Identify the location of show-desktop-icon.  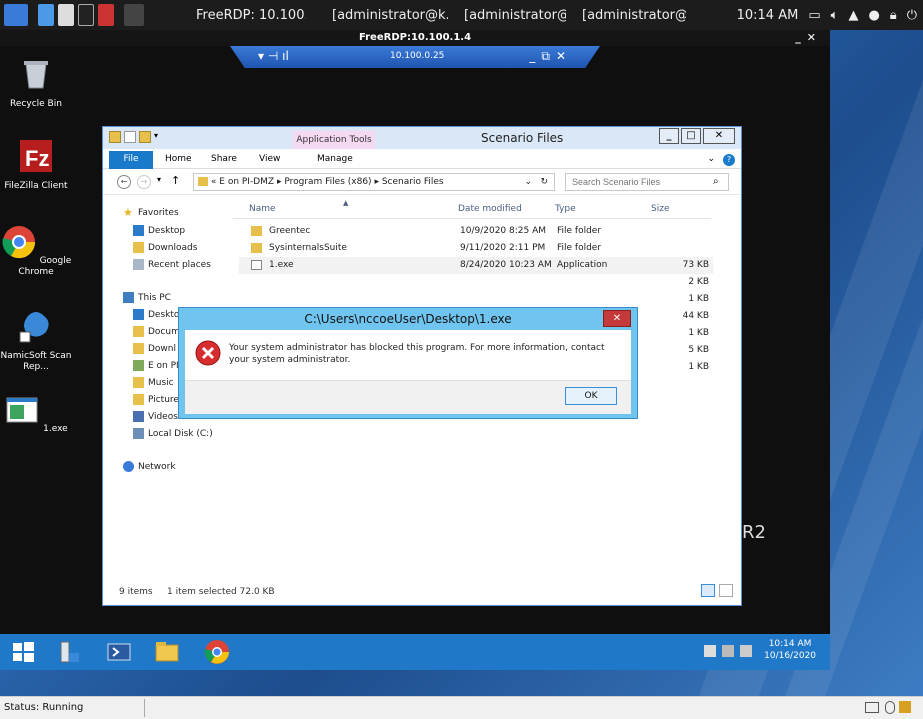
(46, 15).